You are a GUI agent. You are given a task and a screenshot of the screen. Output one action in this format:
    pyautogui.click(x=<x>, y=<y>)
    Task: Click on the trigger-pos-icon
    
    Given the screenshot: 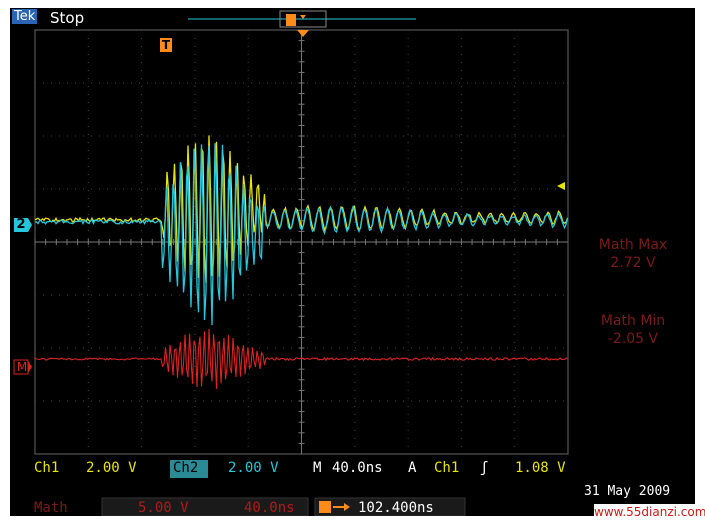 What is the action you would take?
    pyautogui.click(x=325, y=507)
    